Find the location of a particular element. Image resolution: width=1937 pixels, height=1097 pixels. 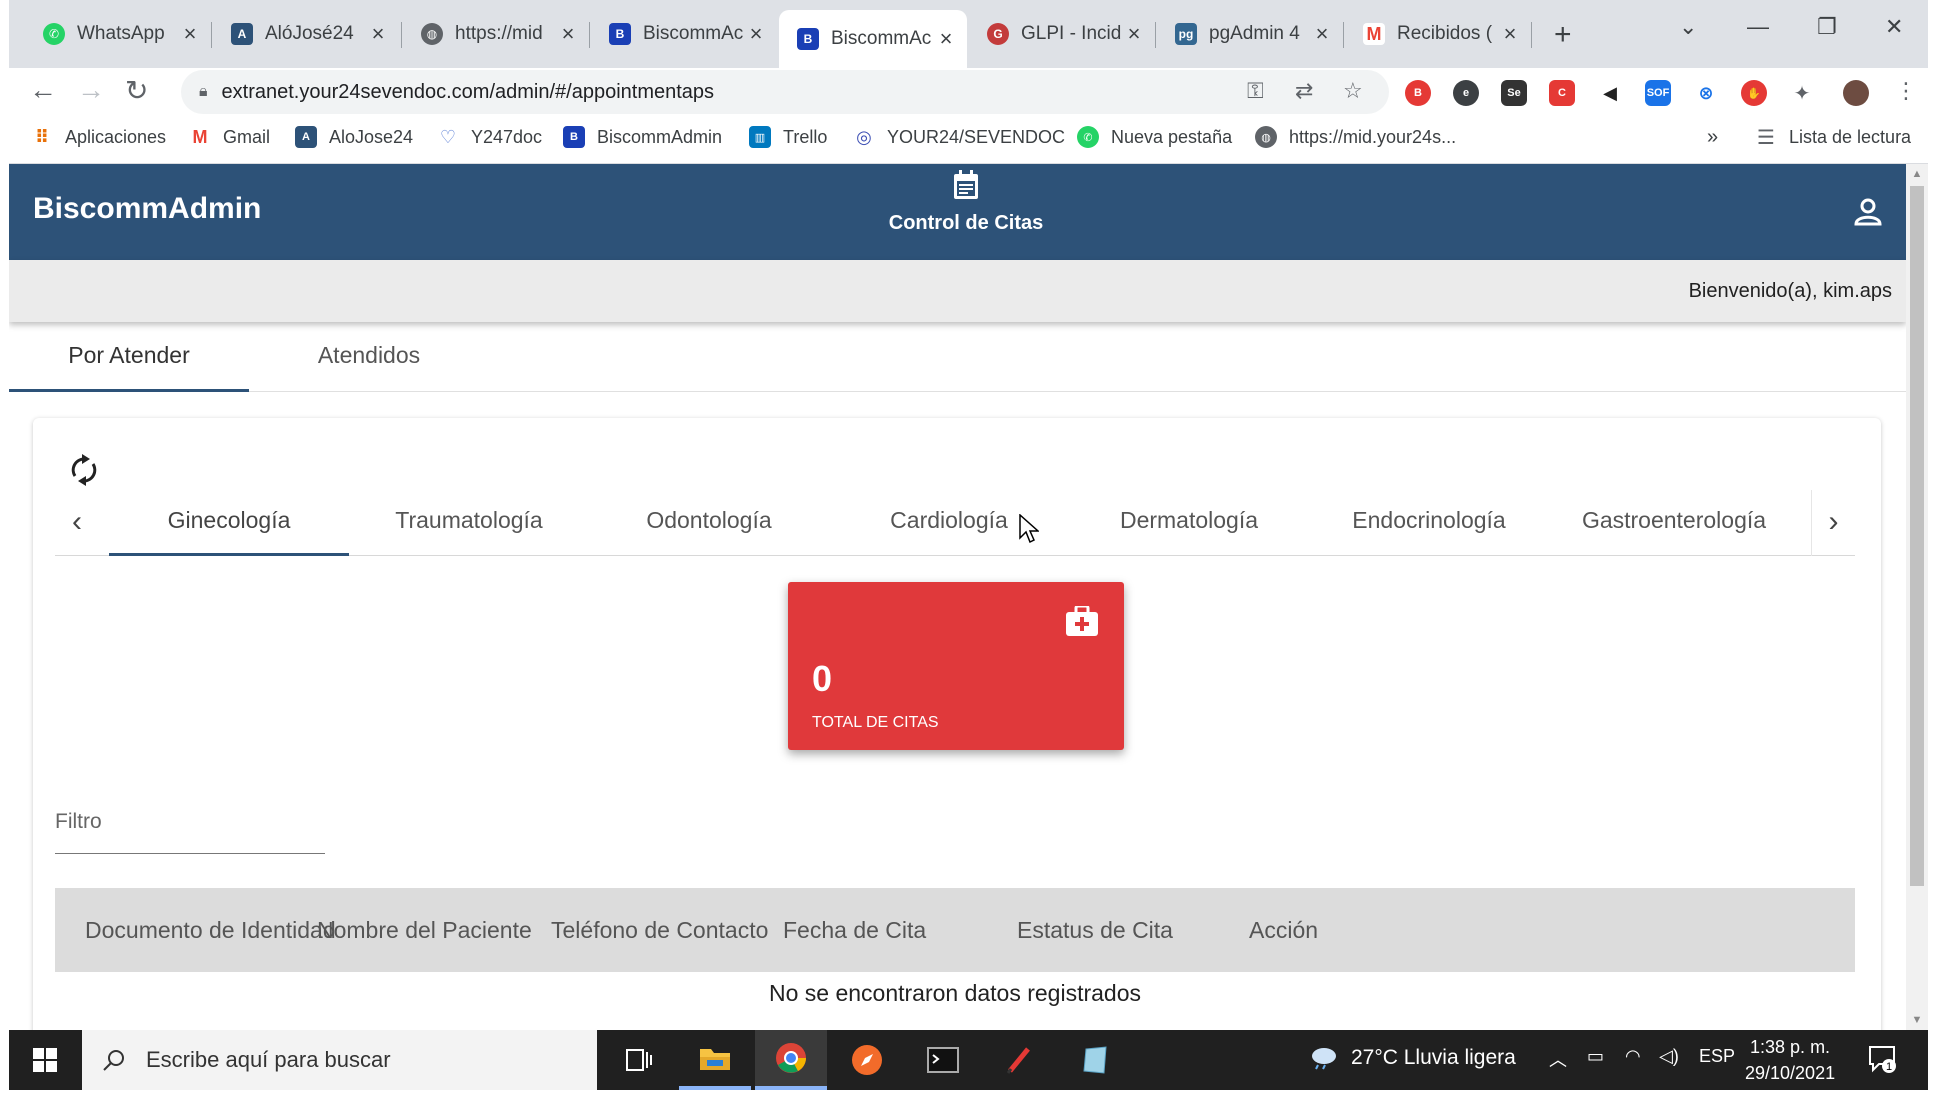

bookmark-item: ◎ YOUR24/SEVENDOC is located at coordinates (959, 137).